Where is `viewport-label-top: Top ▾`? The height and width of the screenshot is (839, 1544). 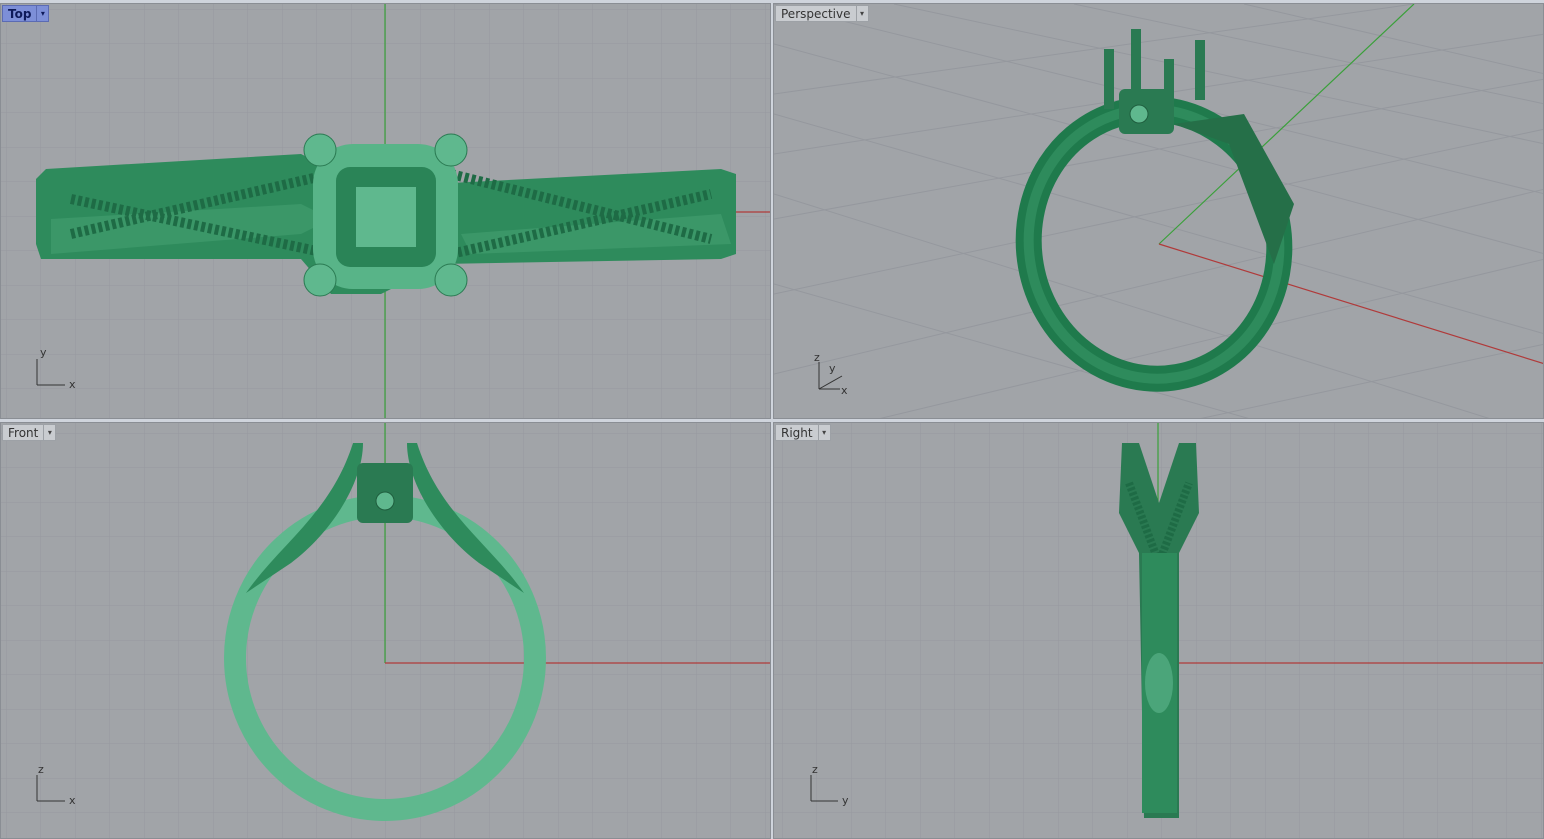
viewport-label-top: Top ▾ is located at coordinates (26, 13).